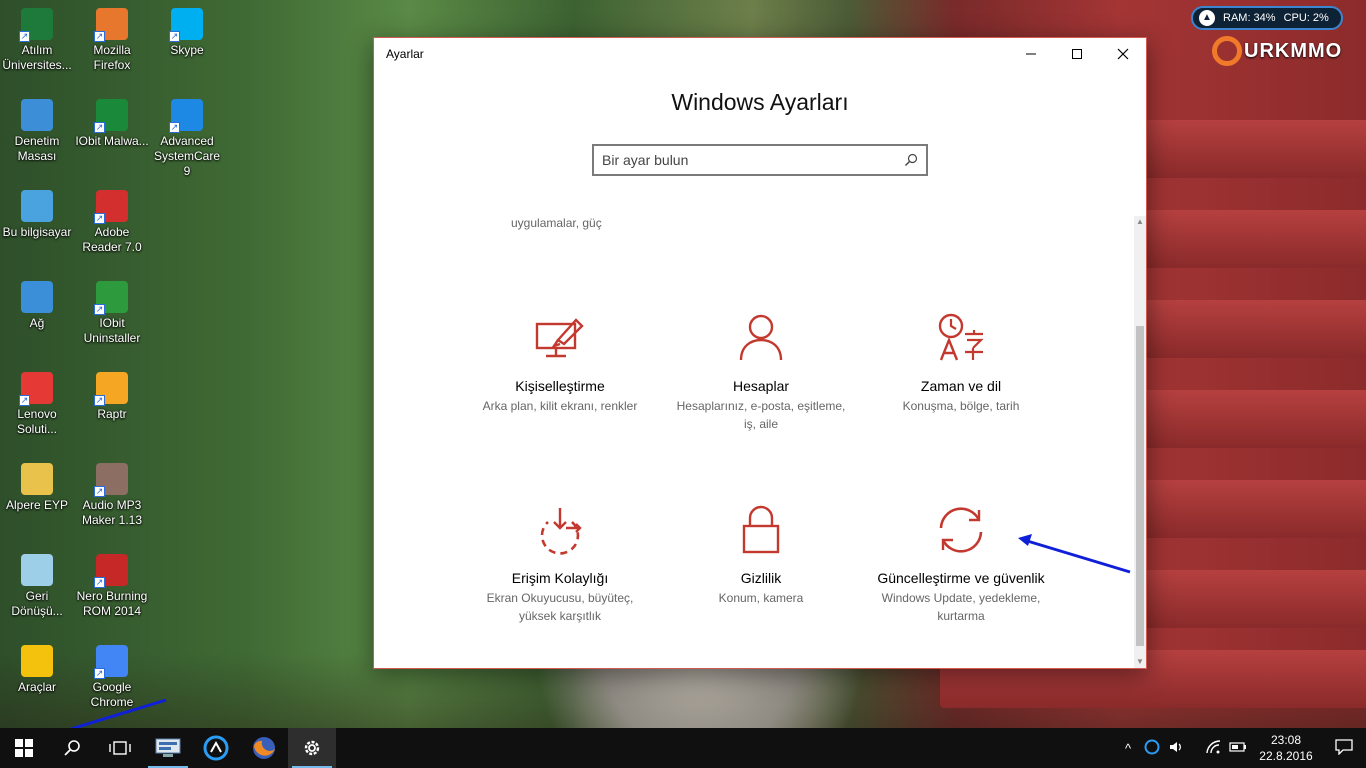  Describe the element at coordinates (186, 116) in the screenshot. I see `advanced-systemcare-icon: ↗` at that location.